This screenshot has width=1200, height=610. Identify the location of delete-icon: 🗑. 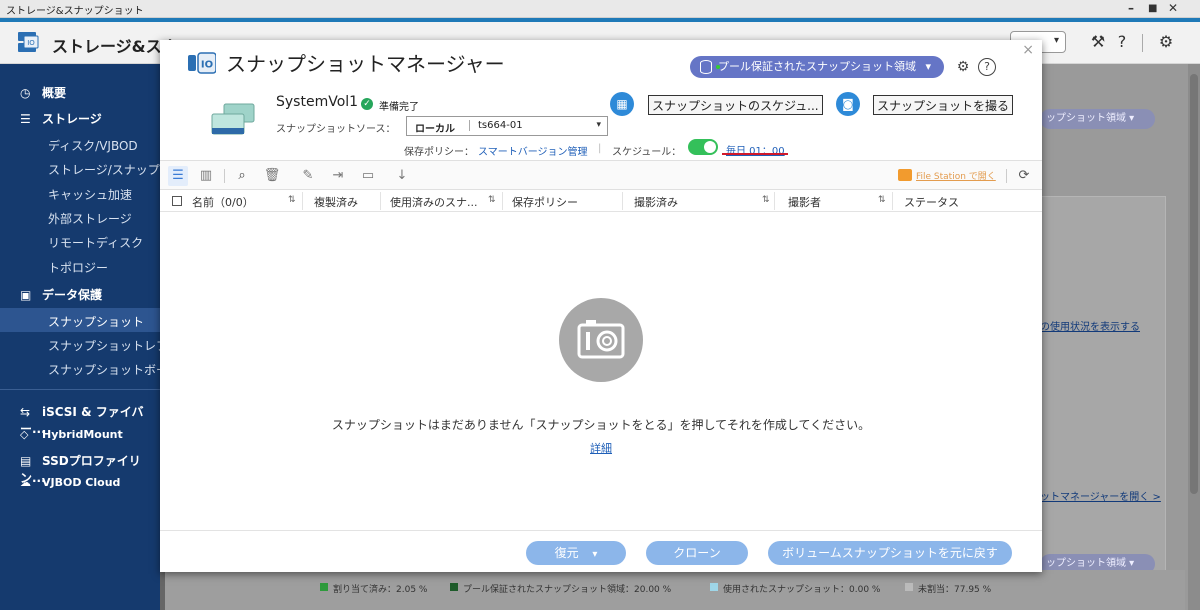
(272, 176).